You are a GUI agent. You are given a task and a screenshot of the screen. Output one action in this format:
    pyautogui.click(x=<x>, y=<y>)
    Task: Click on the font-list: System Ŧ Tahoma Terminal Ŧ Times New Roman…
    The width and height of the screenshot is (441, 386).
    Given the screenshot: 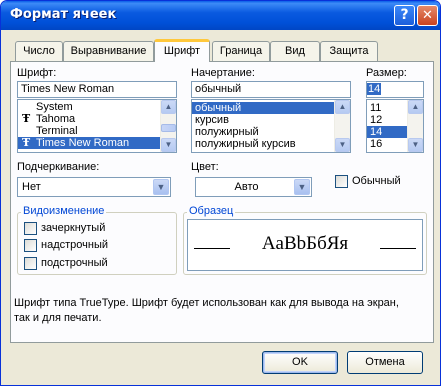 What is the action you would take?
    pyautogui.click(x=97, y=126)
    